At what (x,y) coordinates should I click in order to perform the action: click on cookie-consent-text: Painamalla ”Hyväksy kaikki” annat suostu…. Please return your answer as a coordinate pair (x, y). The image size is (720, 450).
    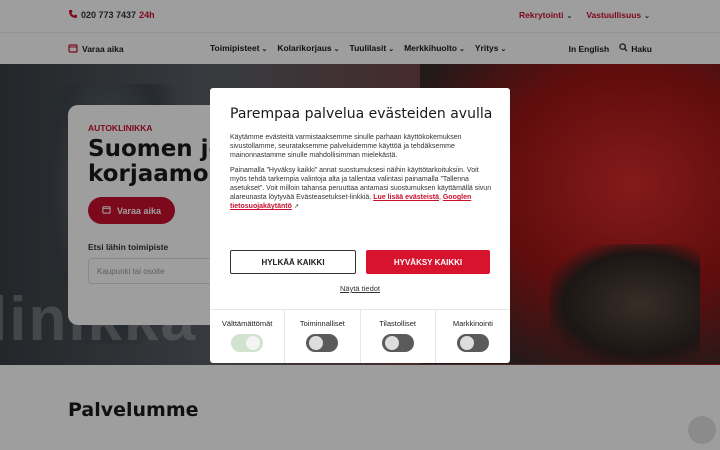
    Looking at the image, I should click on (361, 188).